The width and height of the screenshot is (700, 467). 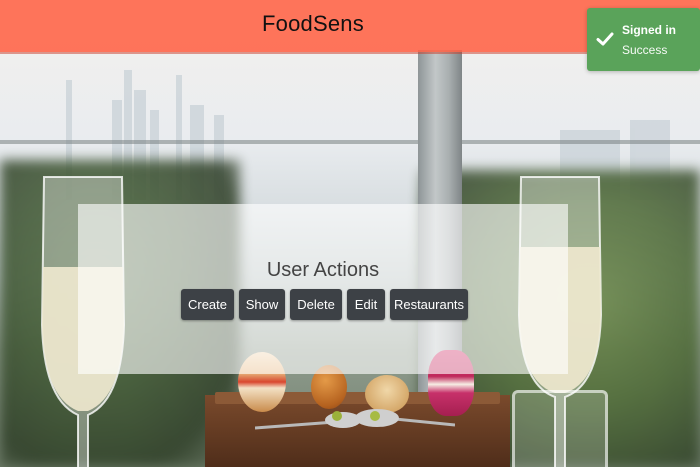 I want to click on serving-spoons, so click(x=355, y=419).